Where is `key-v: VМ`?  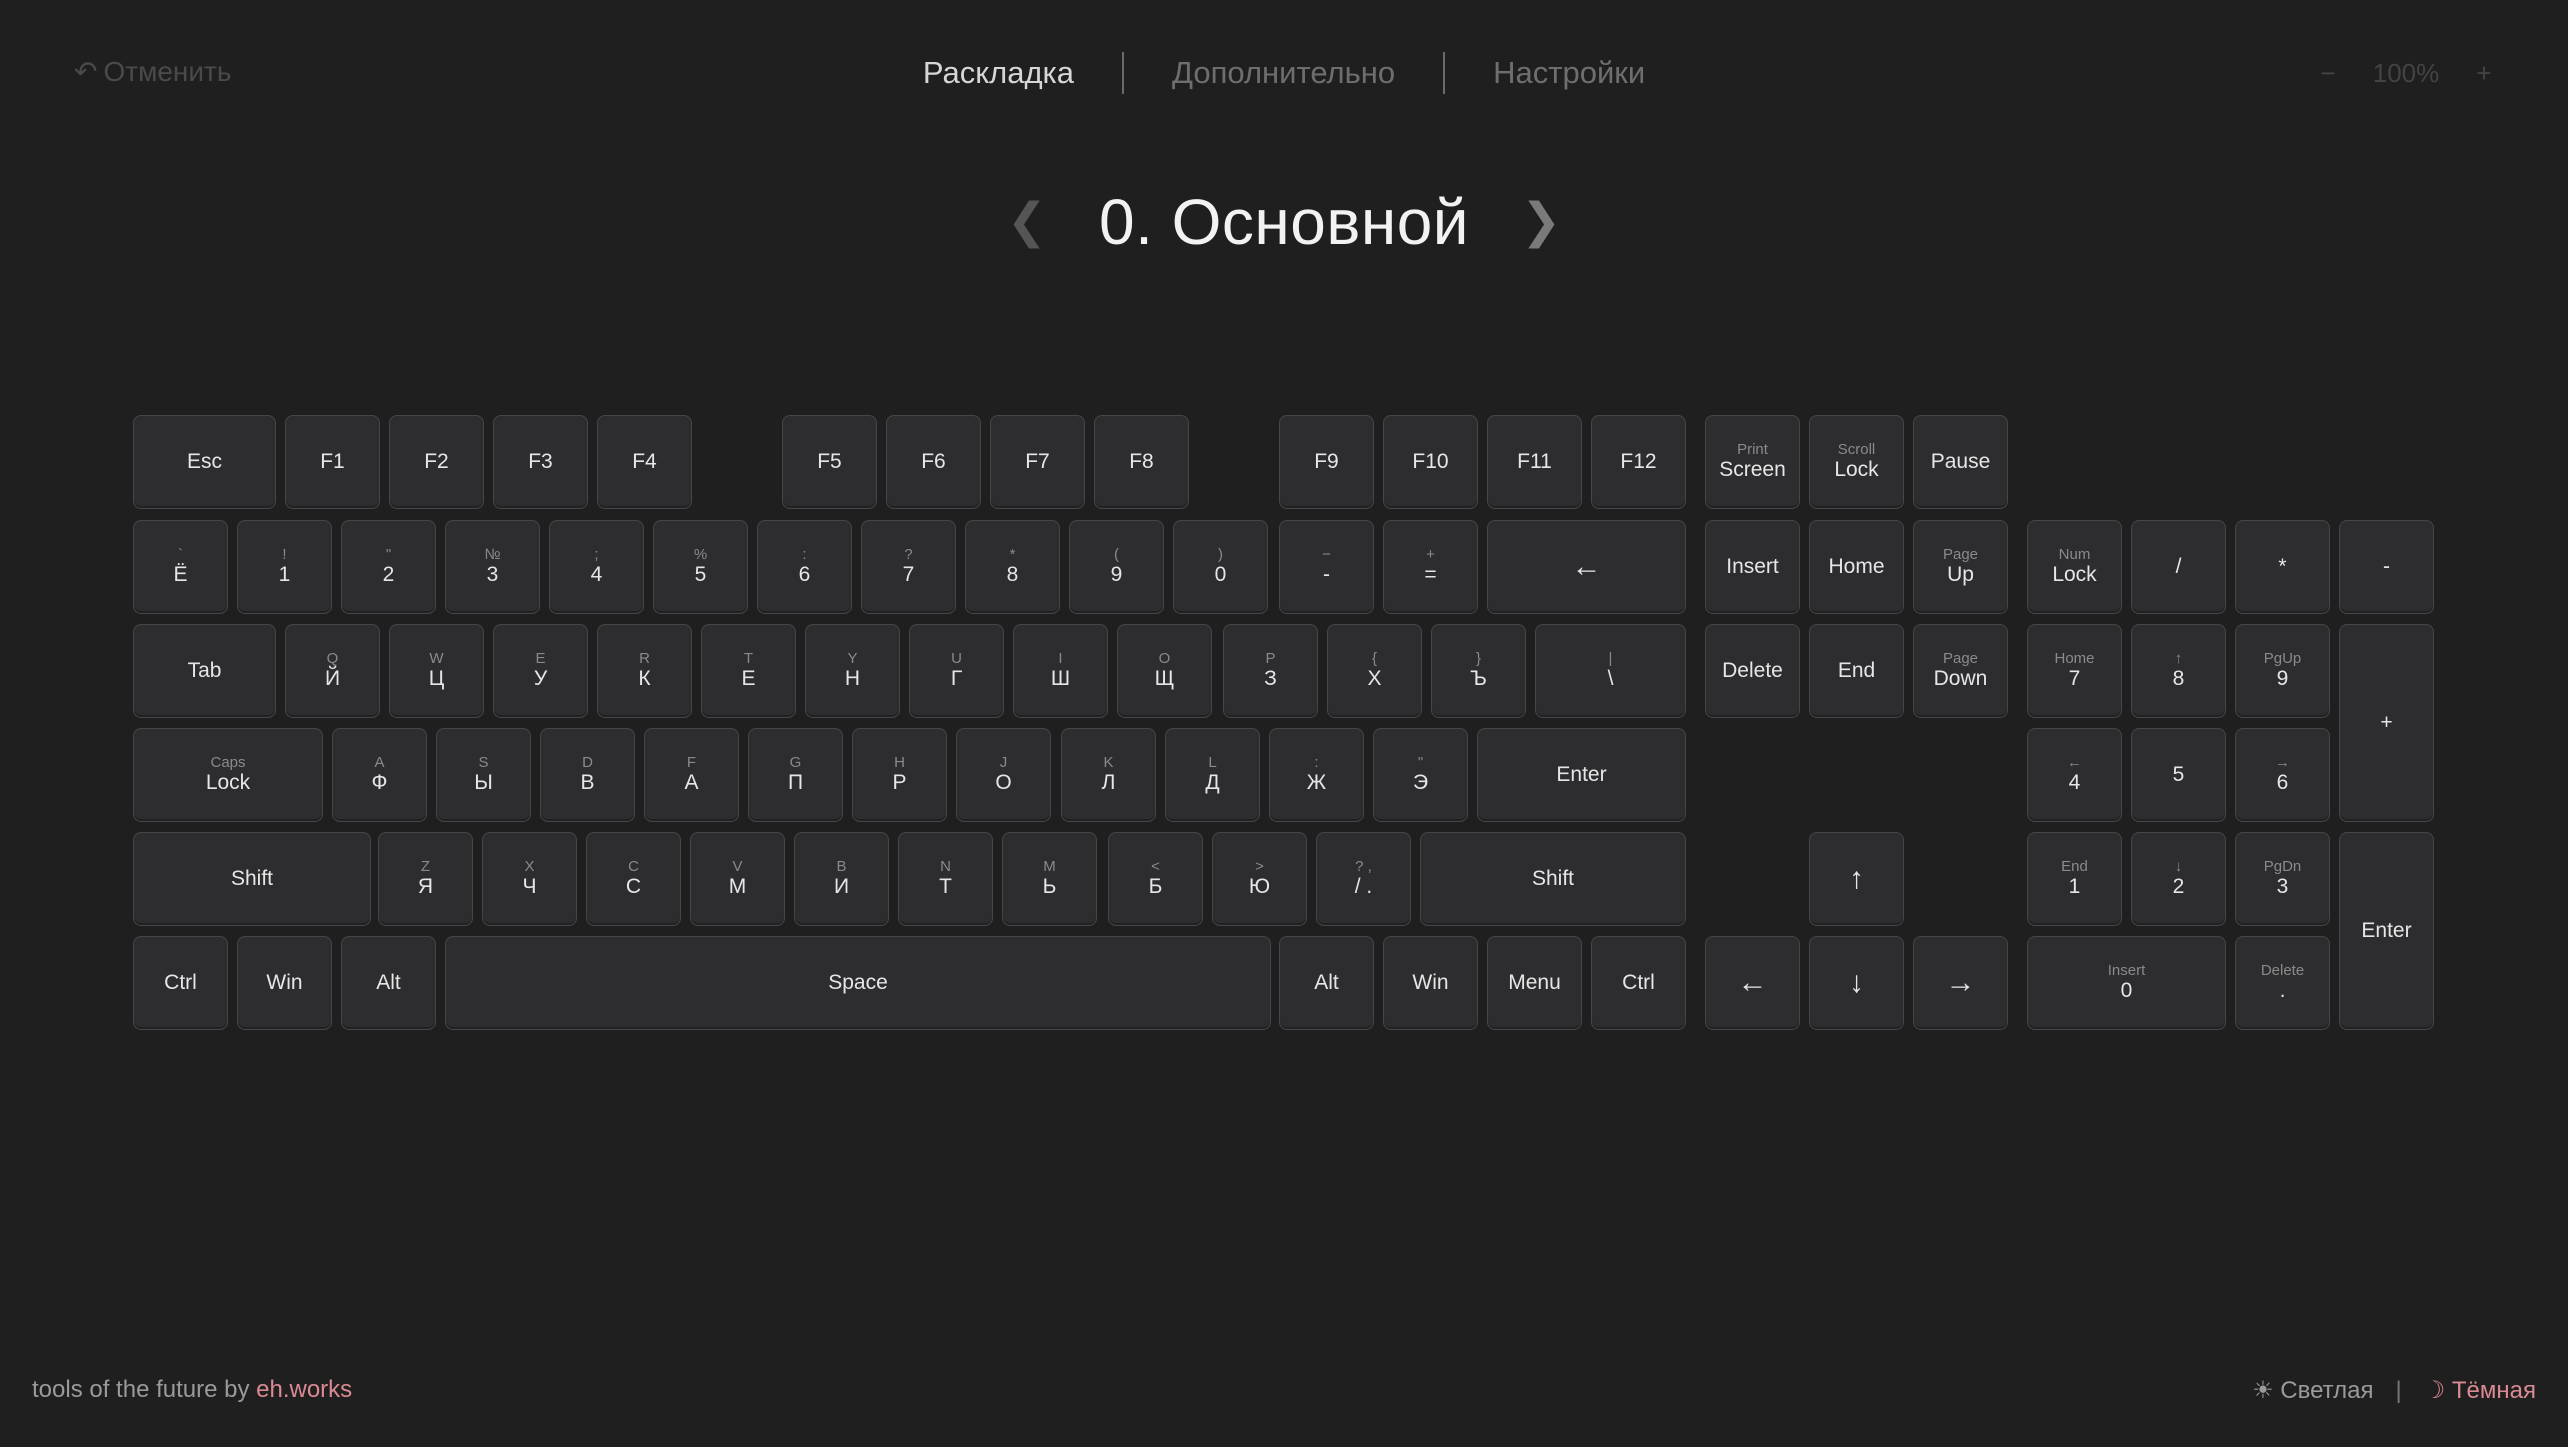 key-v: VМ is located at coordinates (737, 879).